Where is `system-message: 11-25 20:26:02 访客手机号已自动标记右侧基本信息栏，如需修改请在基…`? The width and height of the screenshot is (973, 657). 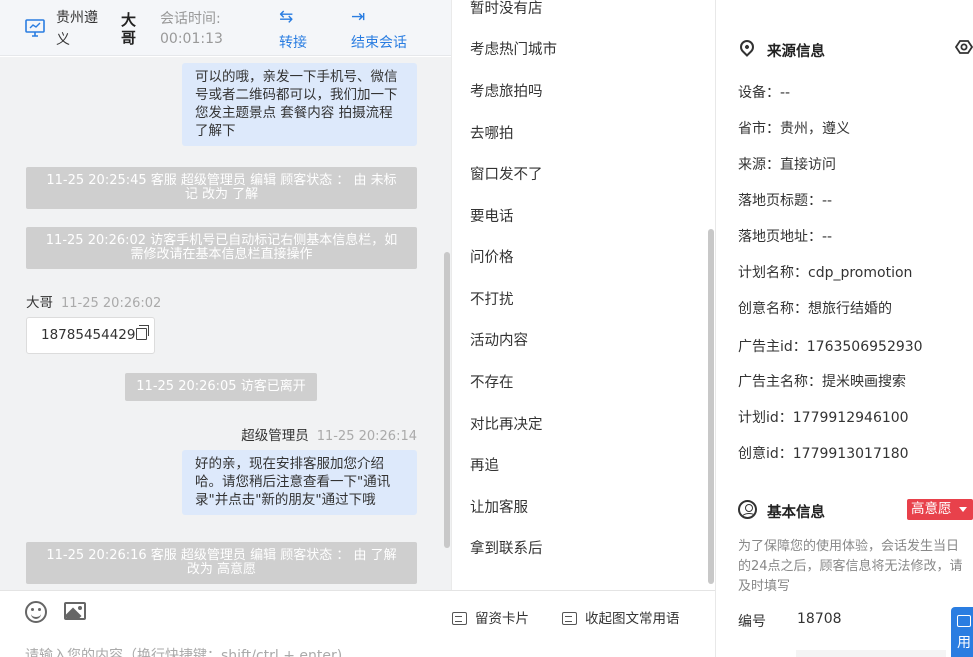
system-message: 11-25 20:26:02 访客手机号已自动标记右侧基本信息栏，如需修改请在基… is located at coordinates (221, 248).